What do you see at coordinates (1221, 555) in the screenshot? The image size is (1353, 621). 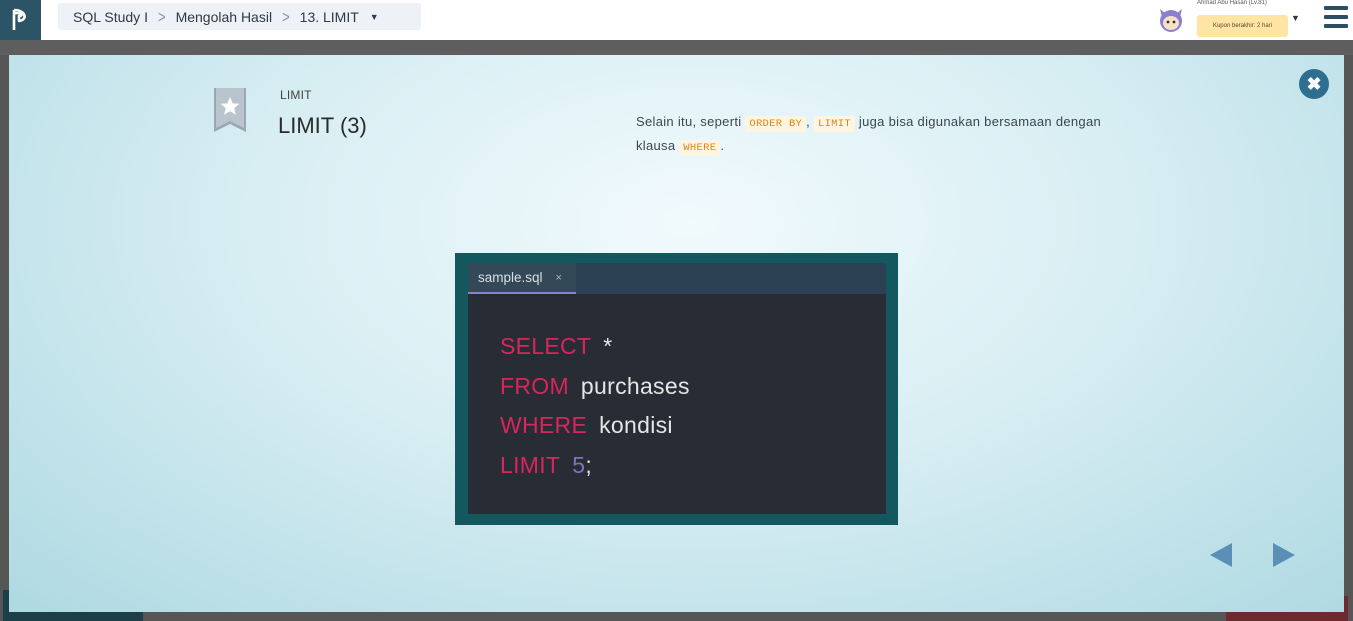 I see `previous-slide-icon` at bounding box center [1221, 555].